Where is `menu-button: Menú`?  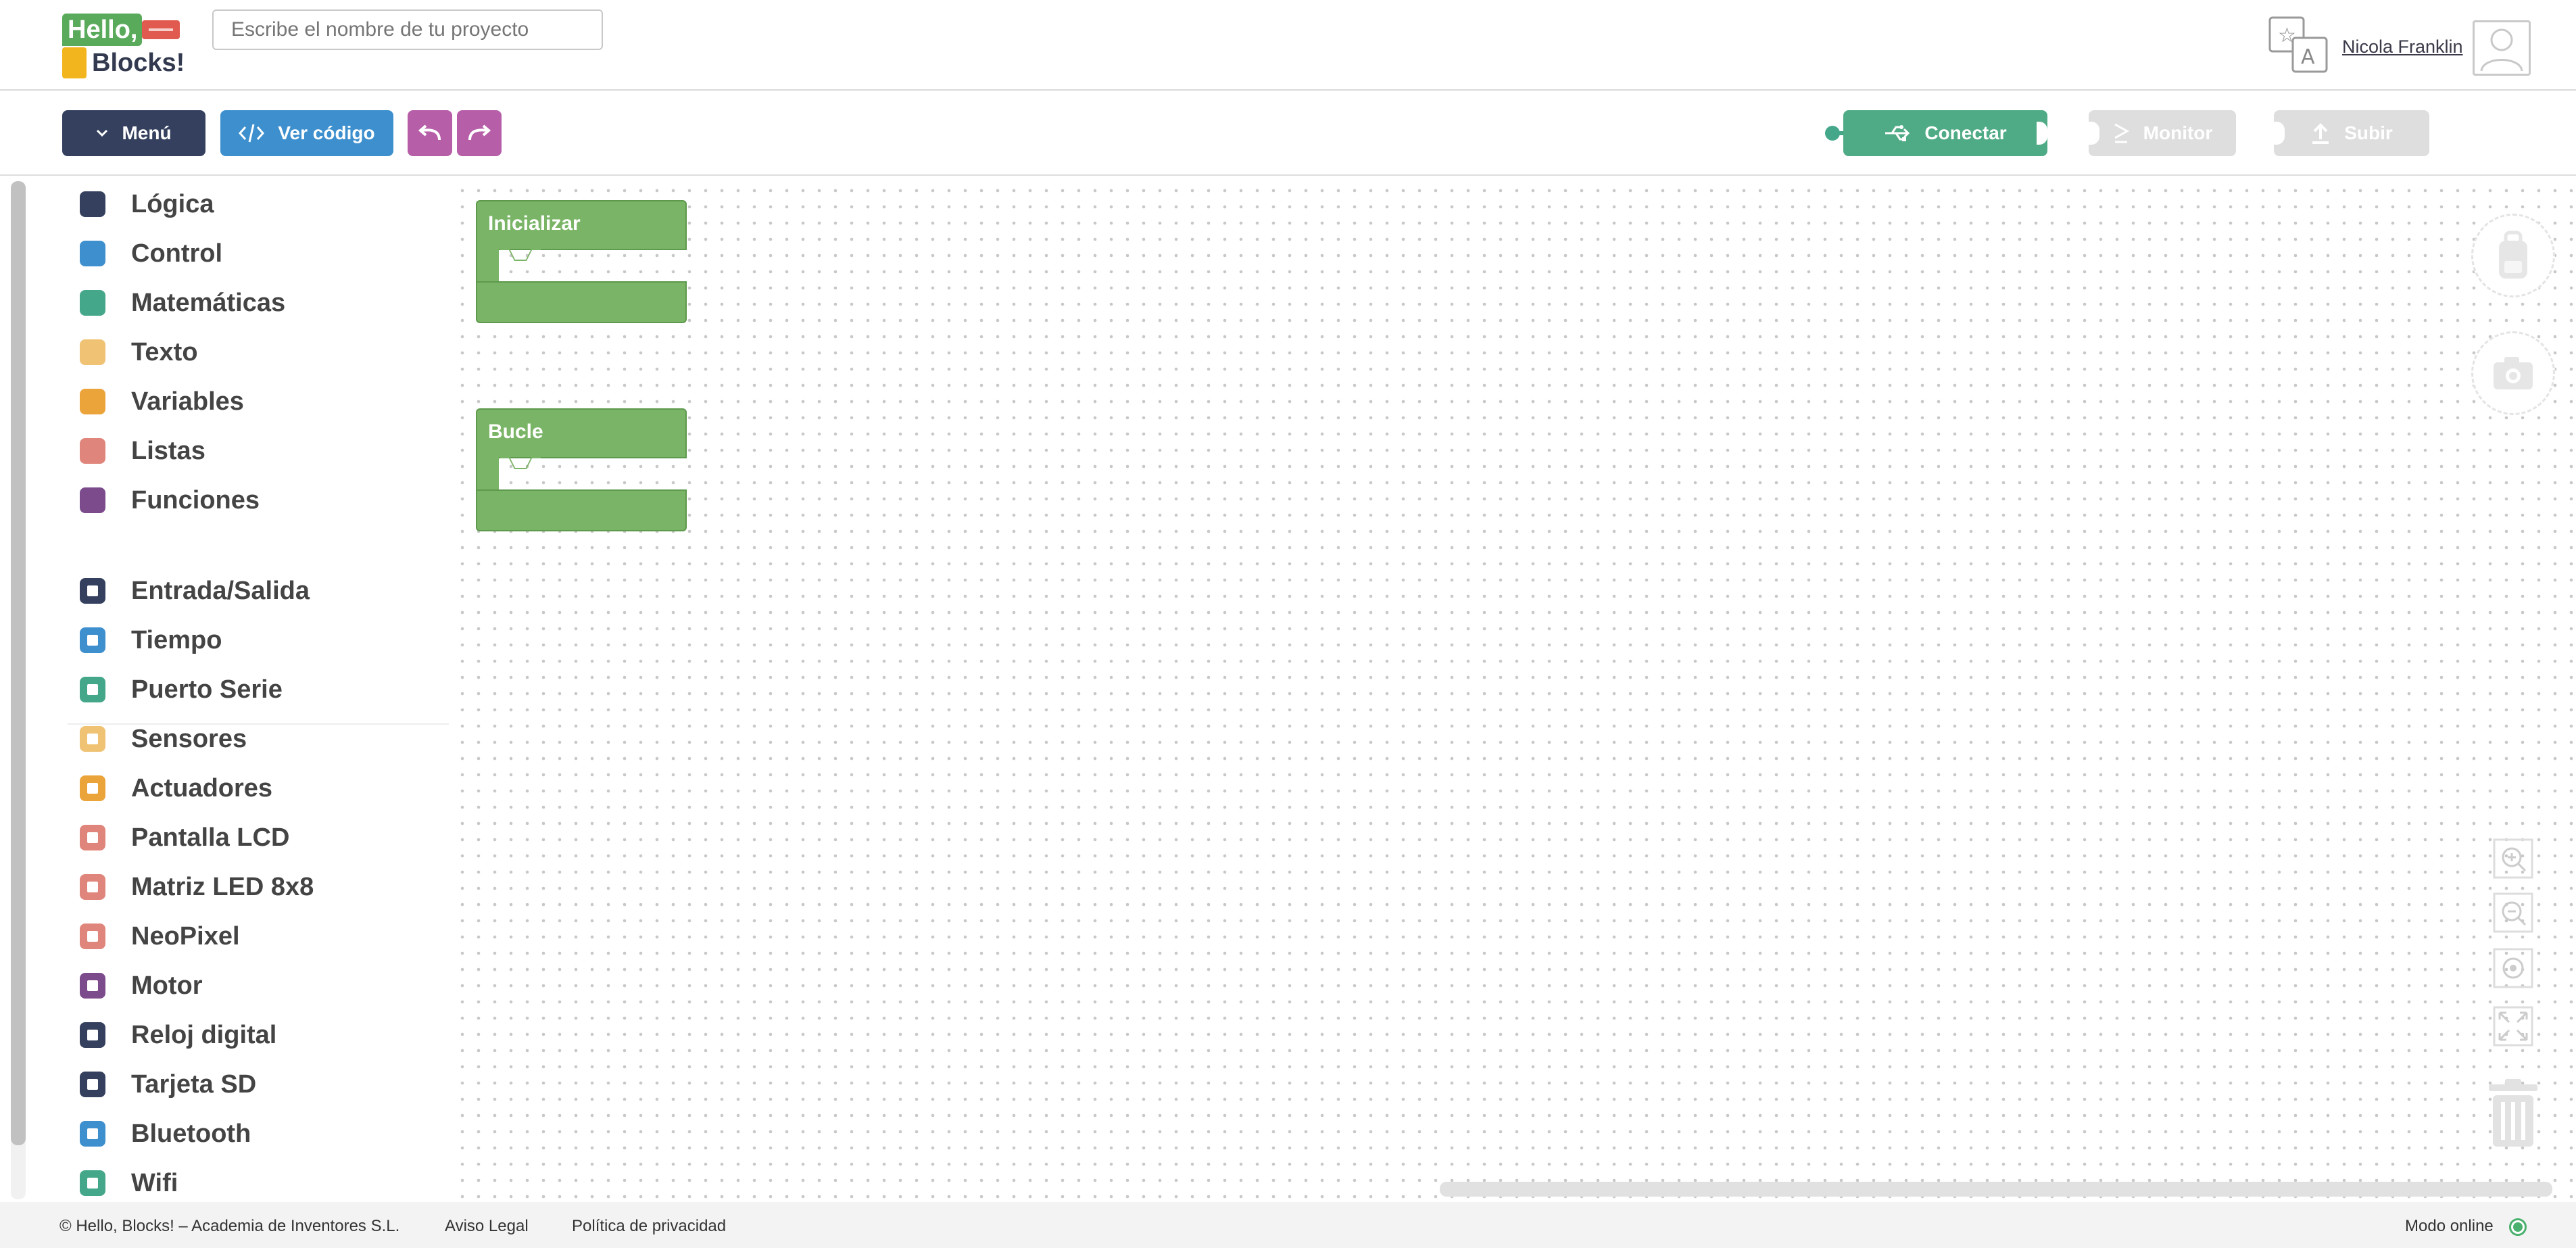
menu-button: Menú is located at coordinates (133, 133).